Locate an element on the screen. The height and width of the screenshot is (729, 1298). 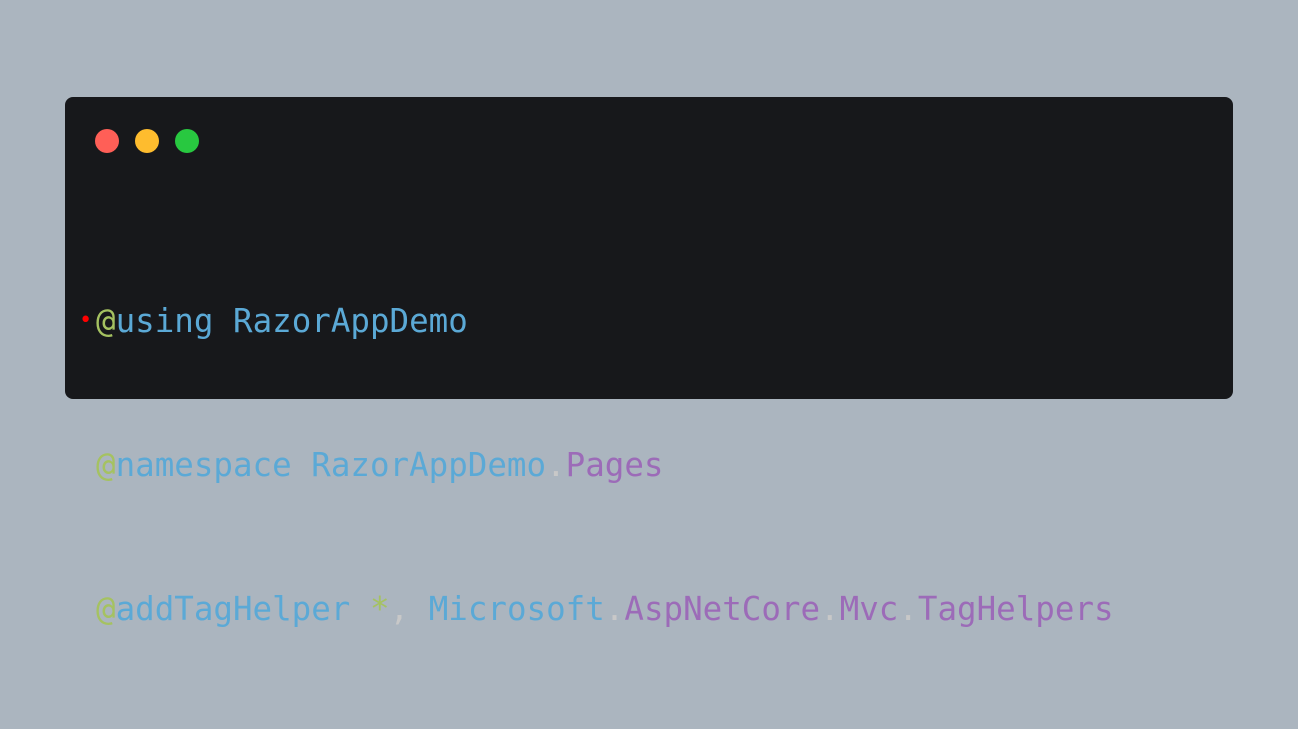
namespace-member: Pages is located at coordinates (614, 465).